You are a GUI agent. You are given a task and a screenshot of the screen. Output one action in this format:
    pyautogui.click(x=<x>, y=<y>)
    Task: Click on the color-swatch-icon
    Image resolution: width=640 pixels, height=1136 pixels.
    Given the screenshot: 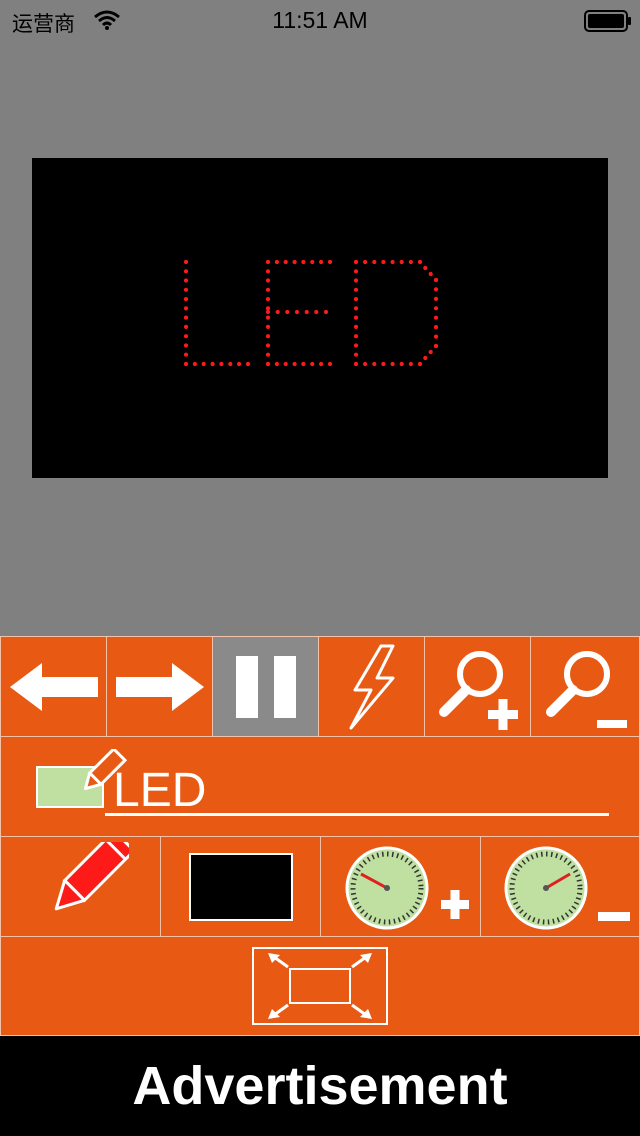 What is the action you would take?
    pyautogui.click(x=240, y=886)
    